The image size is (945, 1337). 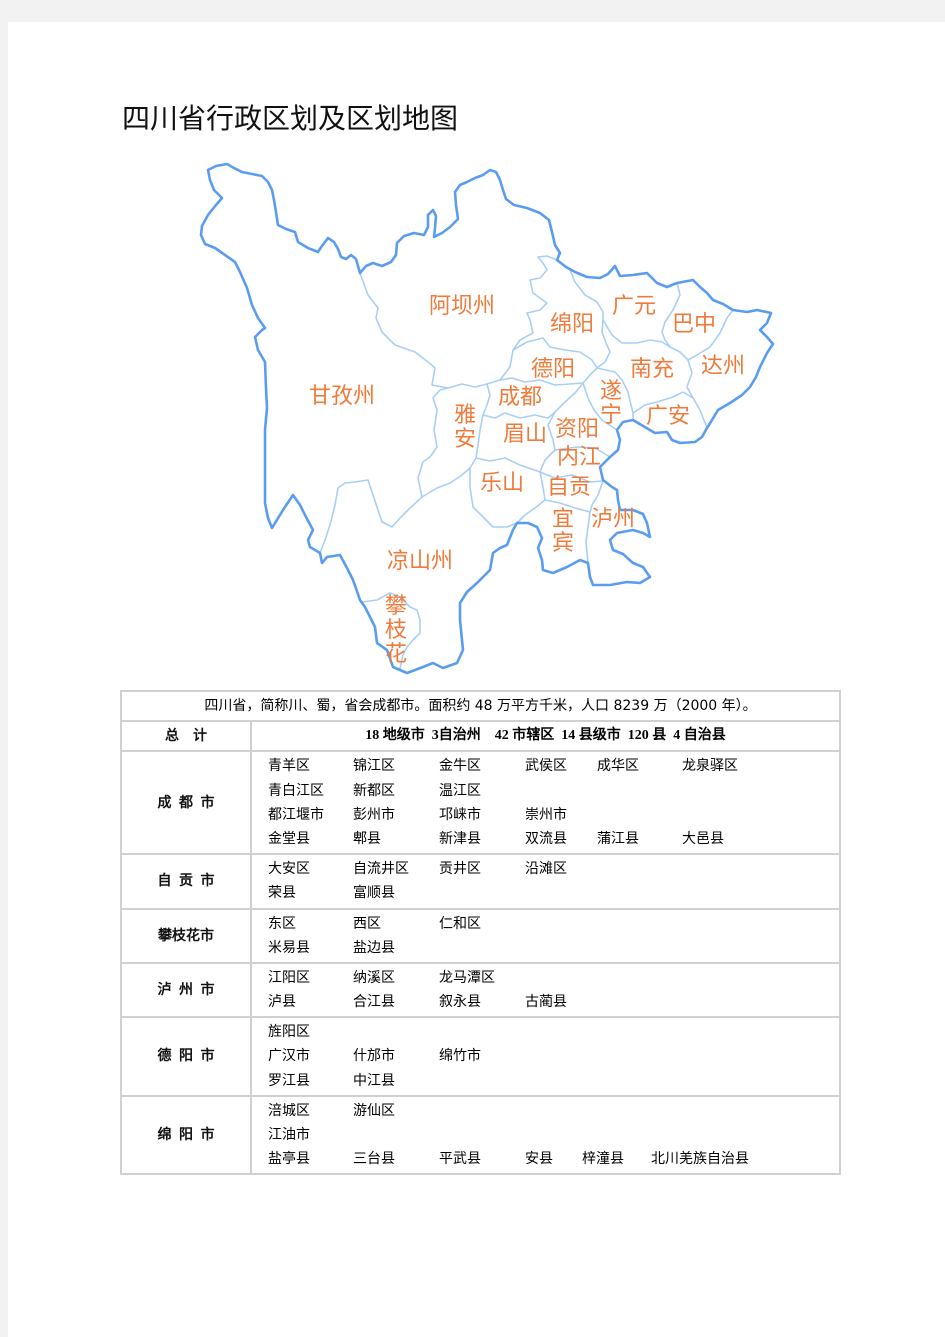 I want to click on map-label-yaan: 雅安, so click(x=464, y=427).